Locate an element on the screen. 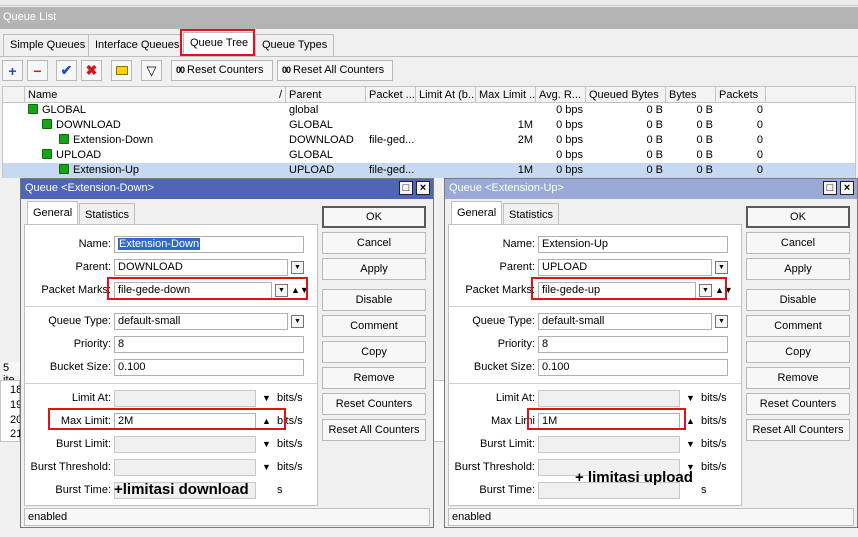  table-row: DOWNLOAD GLOBAL 1M 0 bps 0 B 0 B 0 is located at coordinates (429, 125).